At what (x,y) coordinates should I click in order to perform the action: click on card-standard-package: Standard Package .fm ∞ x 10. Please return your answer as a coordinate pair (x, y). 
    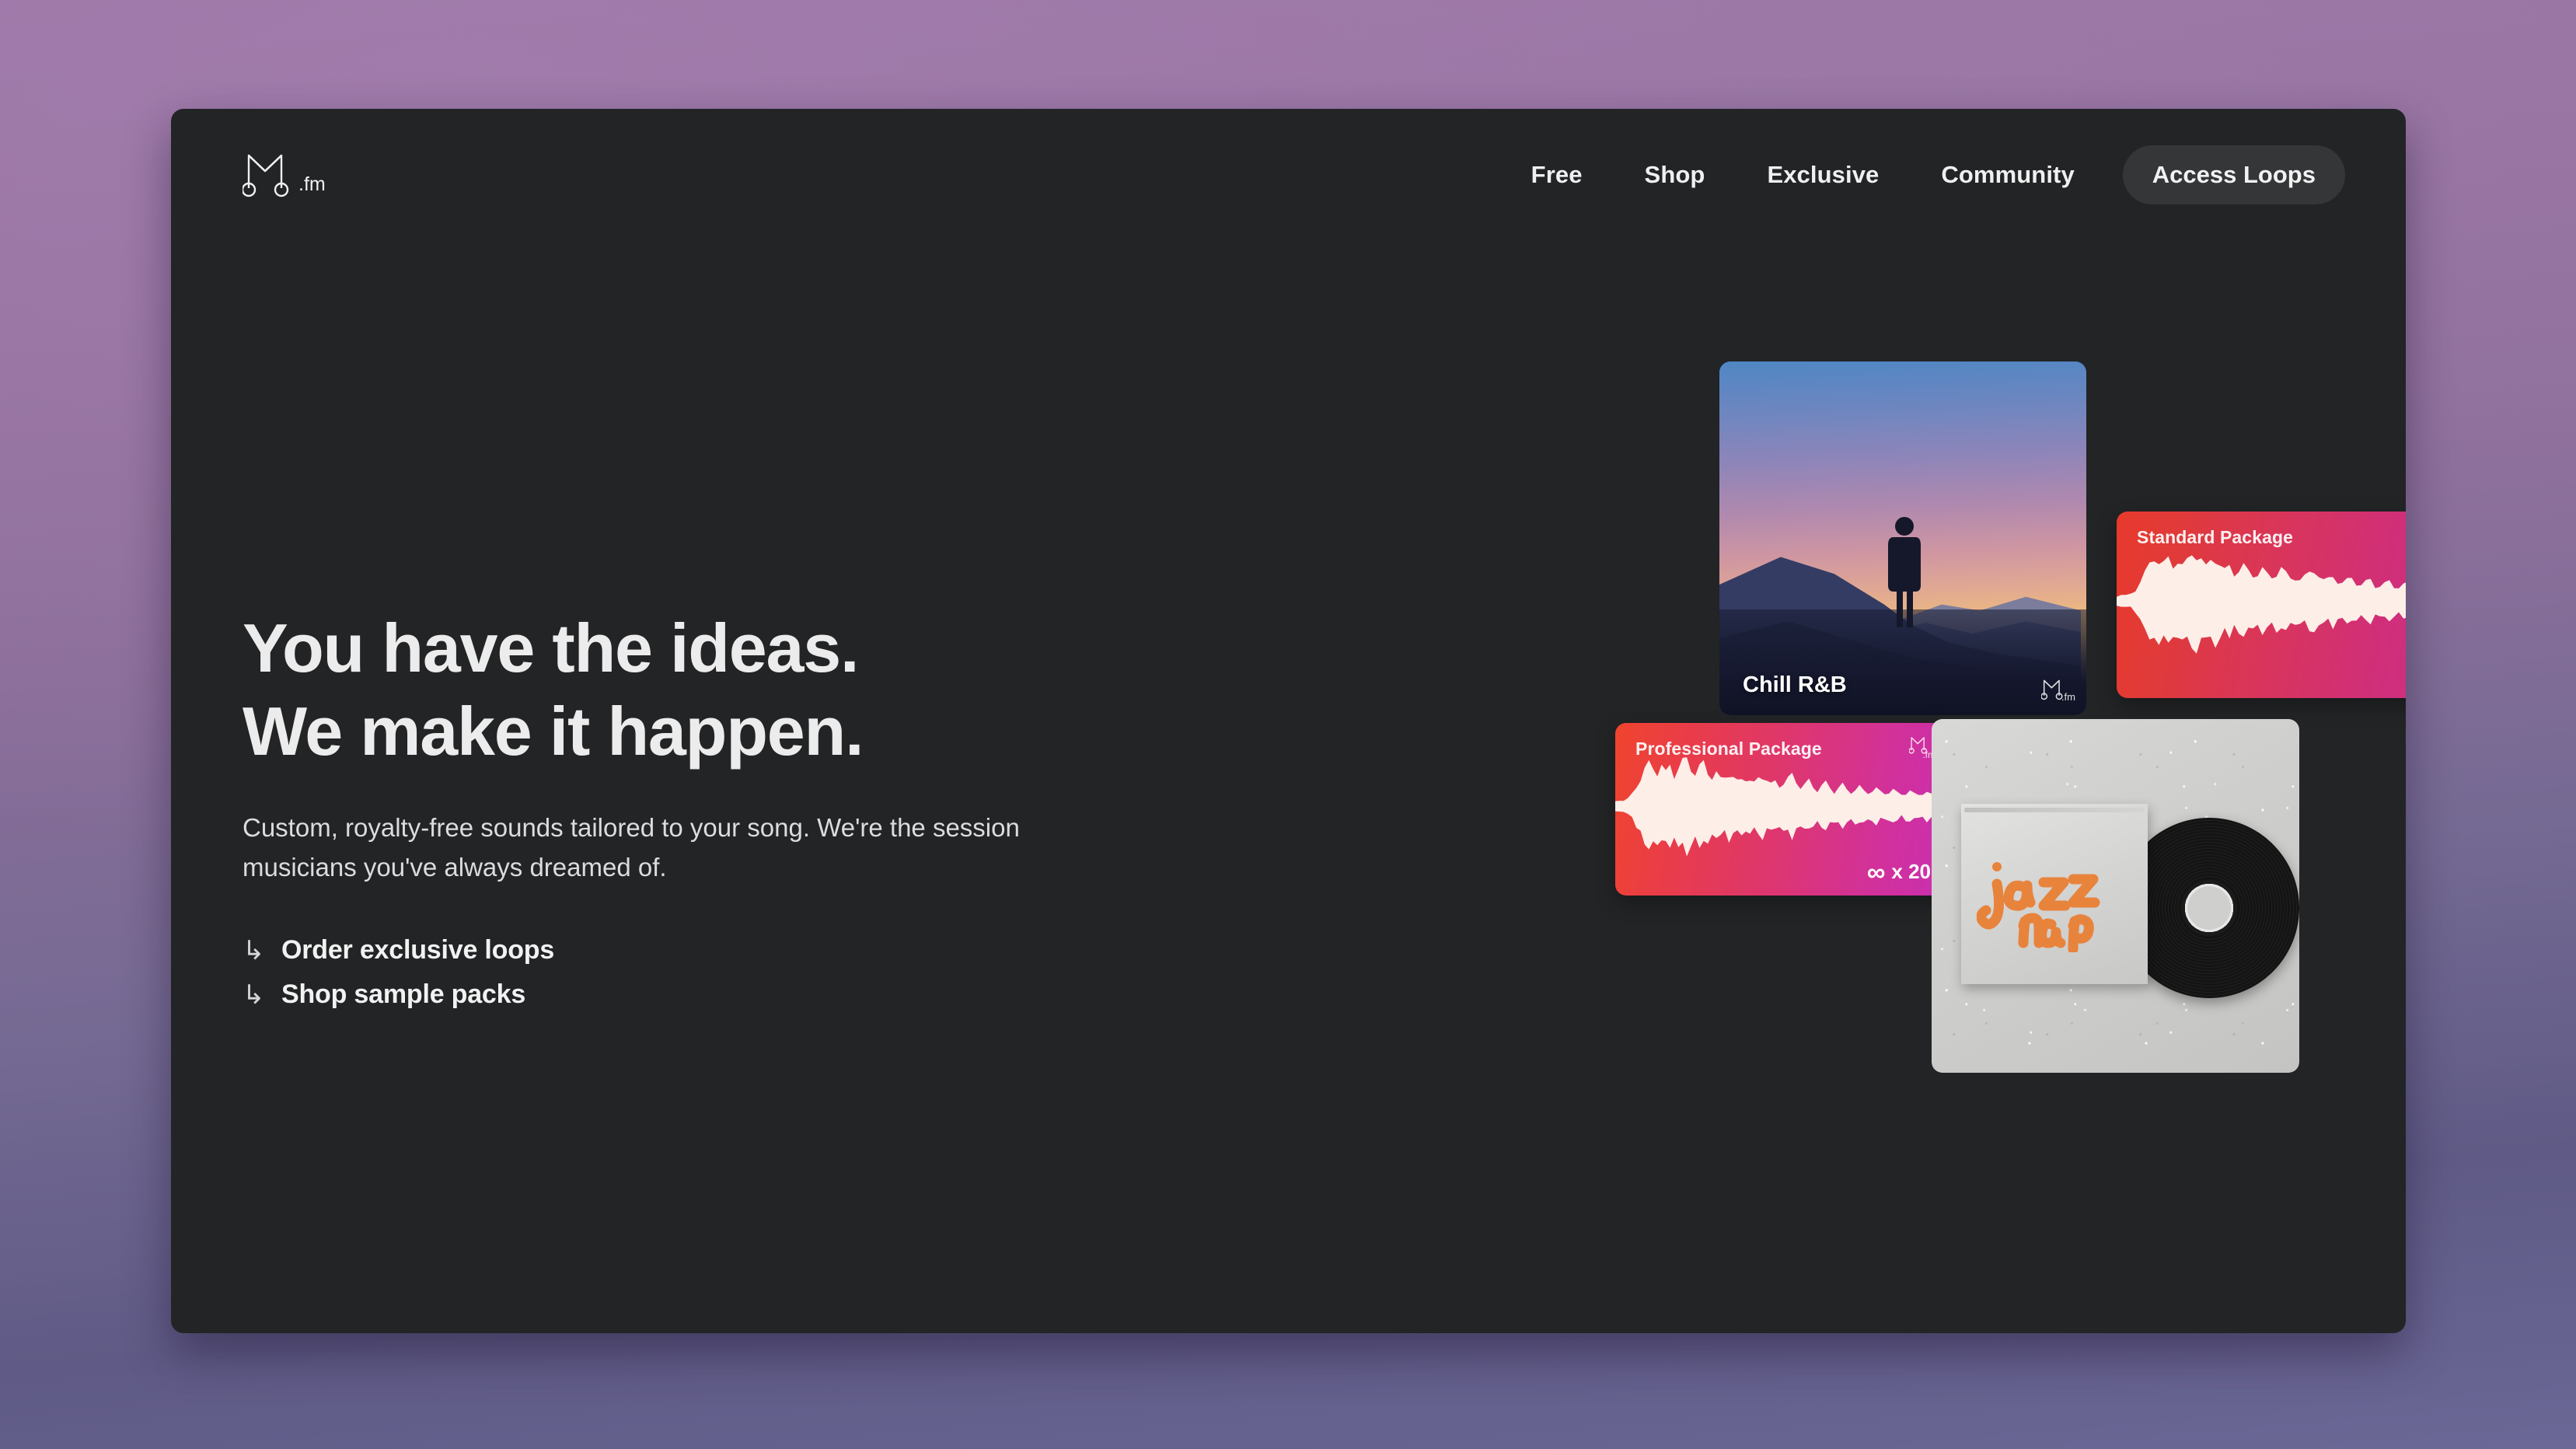
    Looking at the image, I should click on (2261, 605).